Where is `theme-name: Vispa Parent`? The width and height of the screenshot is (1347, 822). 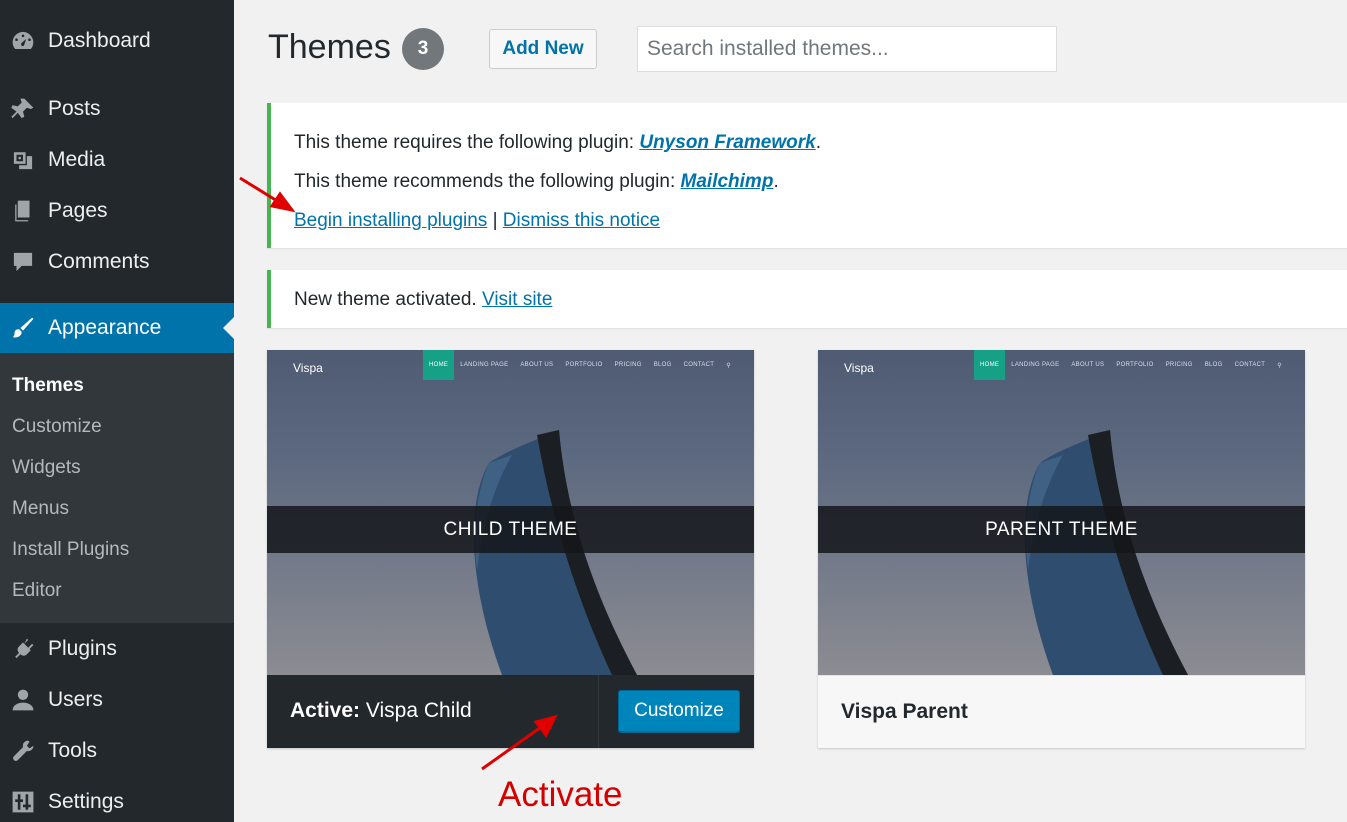 theme-name: Vispa Parent is located at coordinates (904, 711).